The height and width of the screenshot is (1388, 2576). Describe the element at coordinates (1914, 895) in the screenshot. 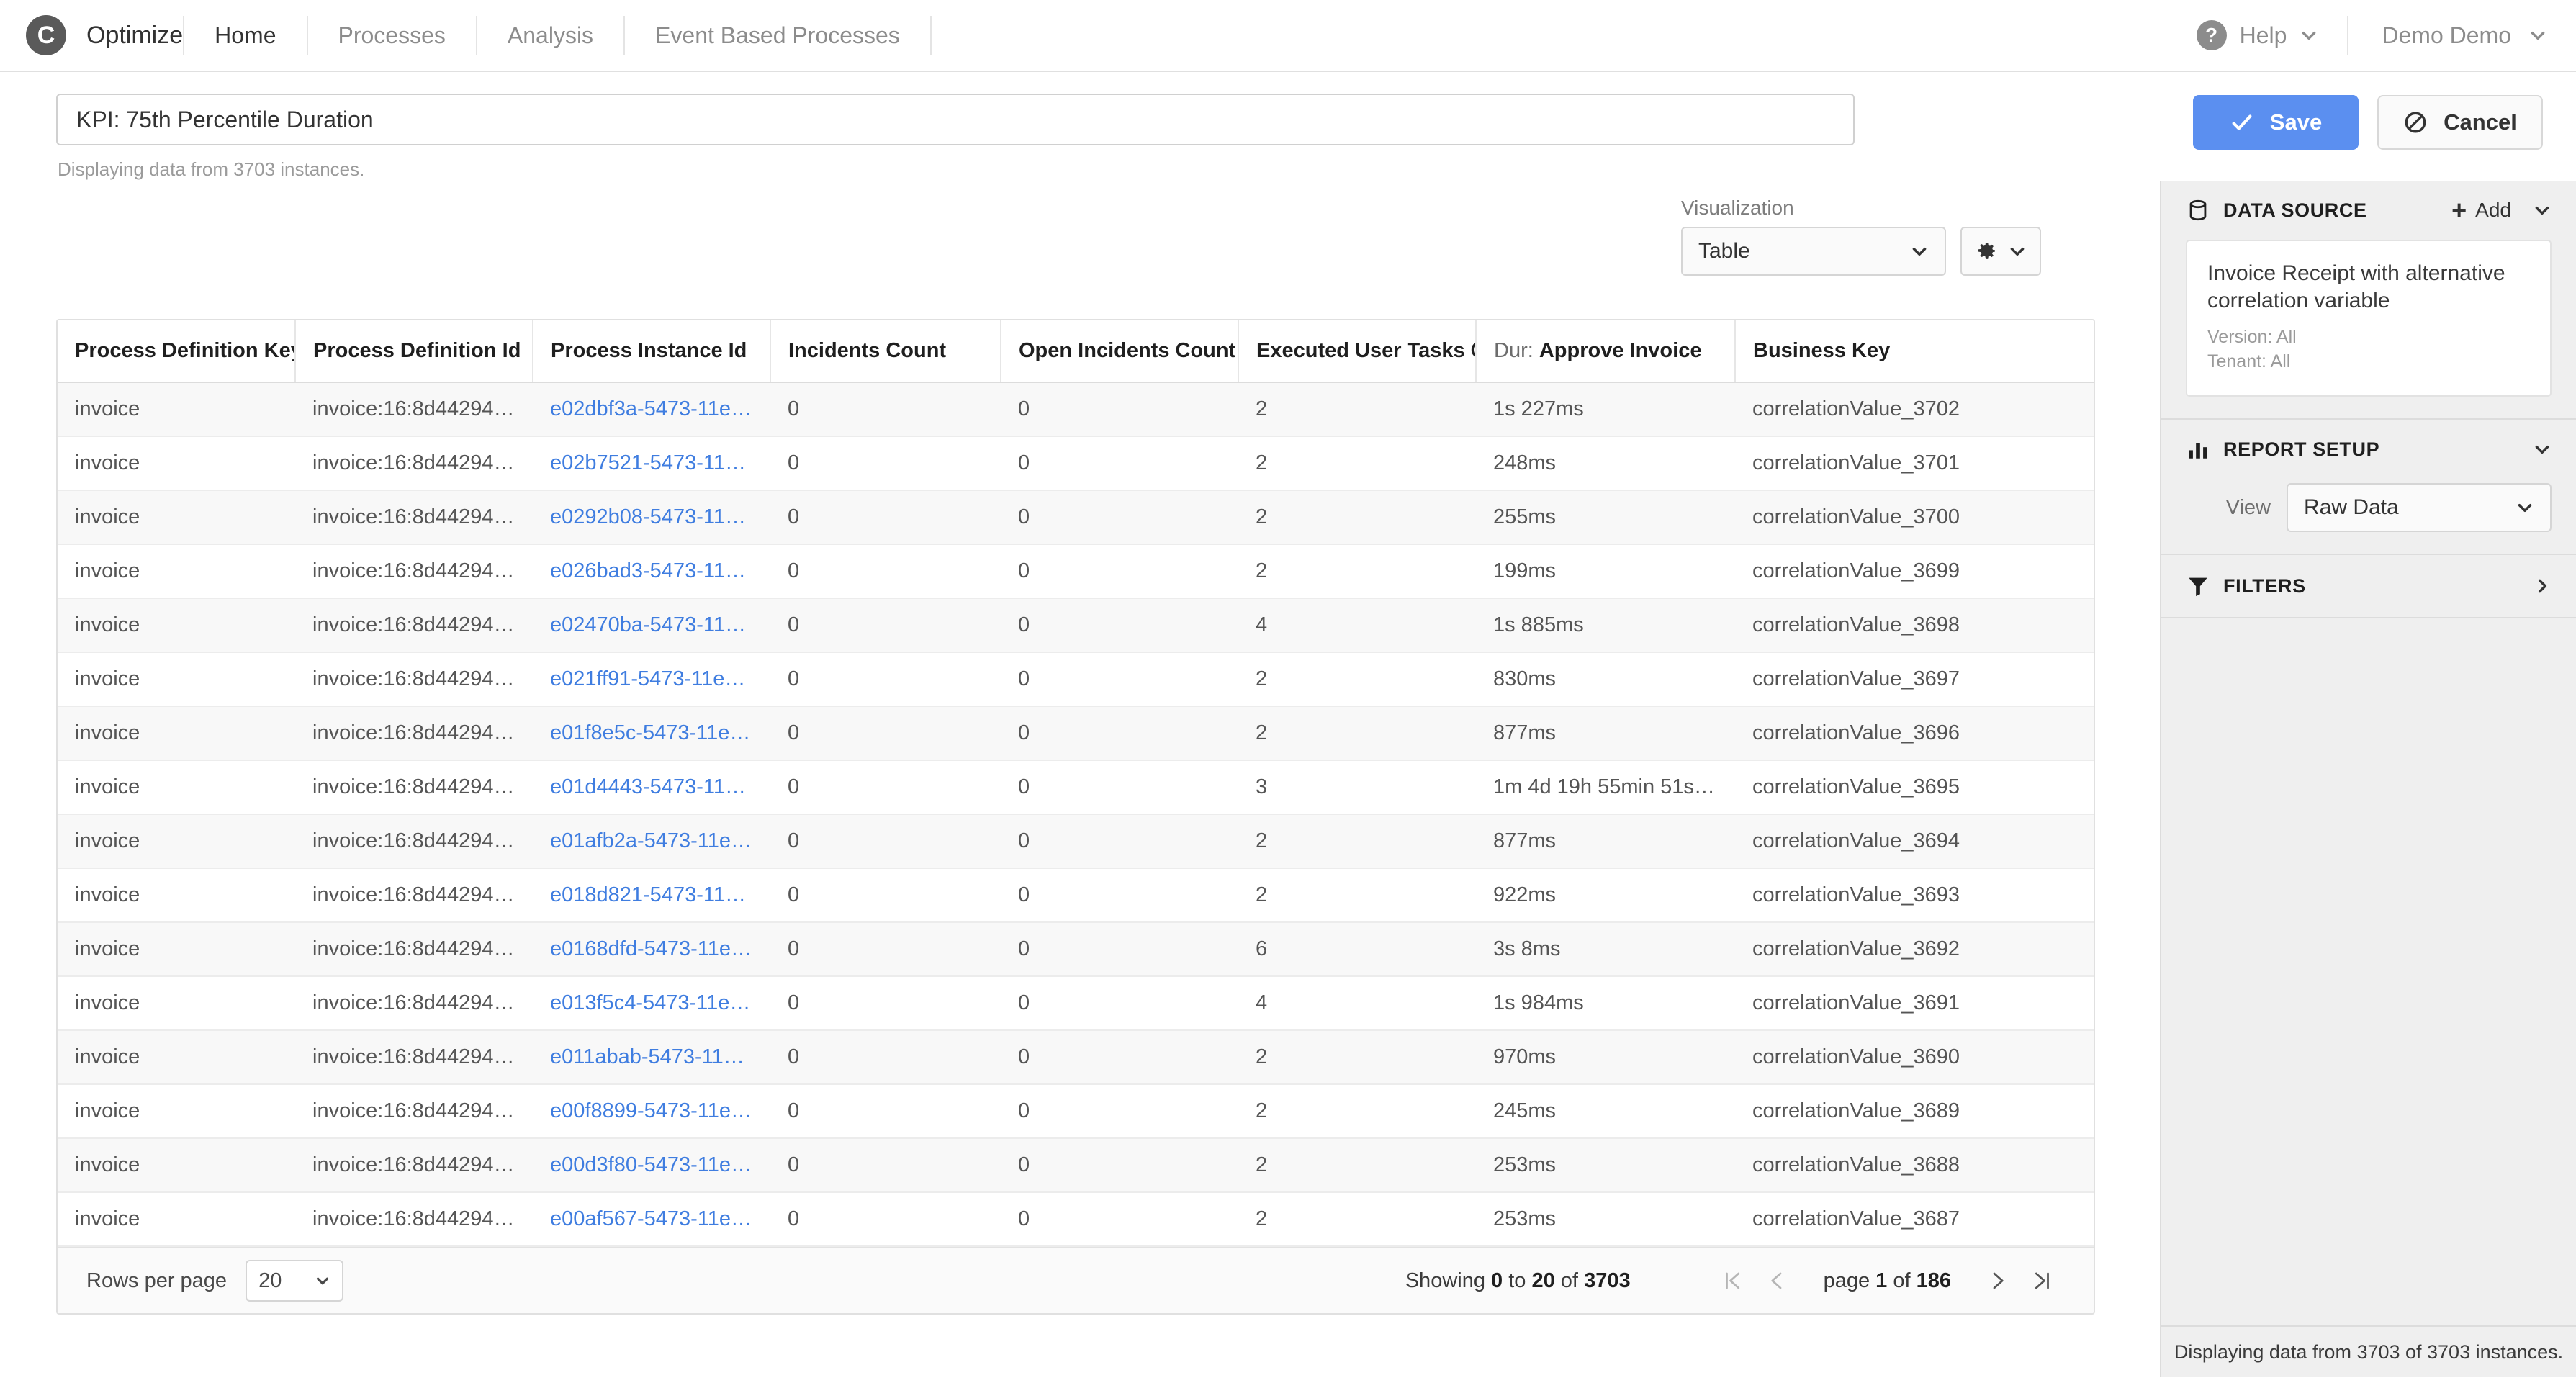

I see `cell-business-key: correlationValue_3693` at that location.